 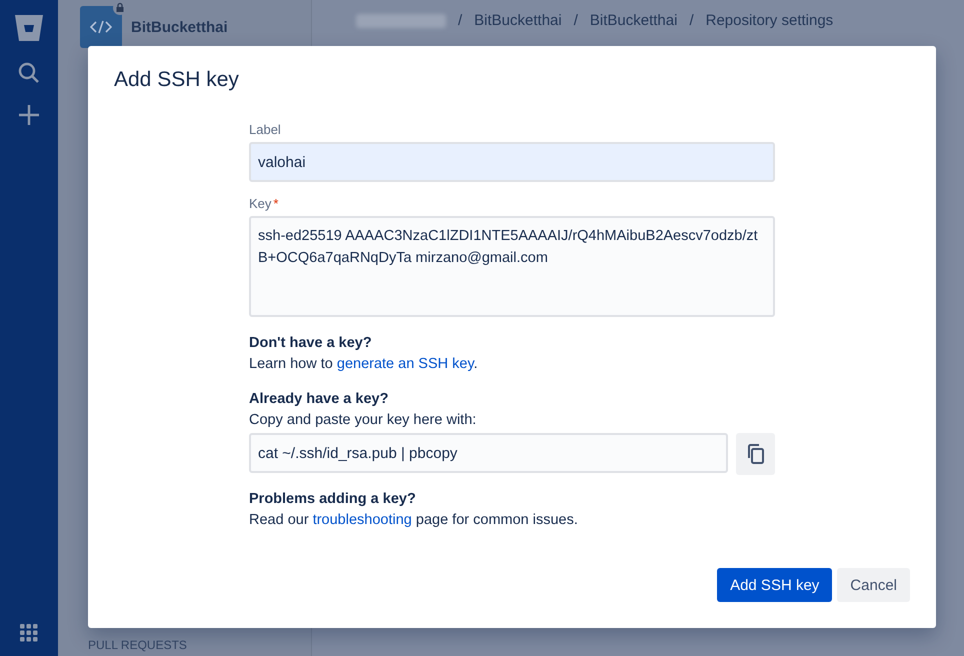 What do you see at coordinates (29, 73) in the screenshot?
I see `search-icon` at bounding box center [29, 73].